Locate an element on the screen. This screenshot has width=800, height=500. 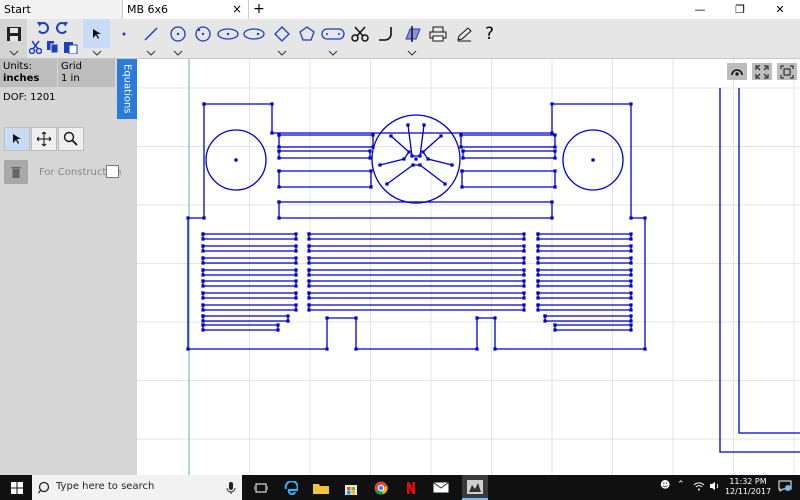
point-tool is located at coordinates (123, 33).